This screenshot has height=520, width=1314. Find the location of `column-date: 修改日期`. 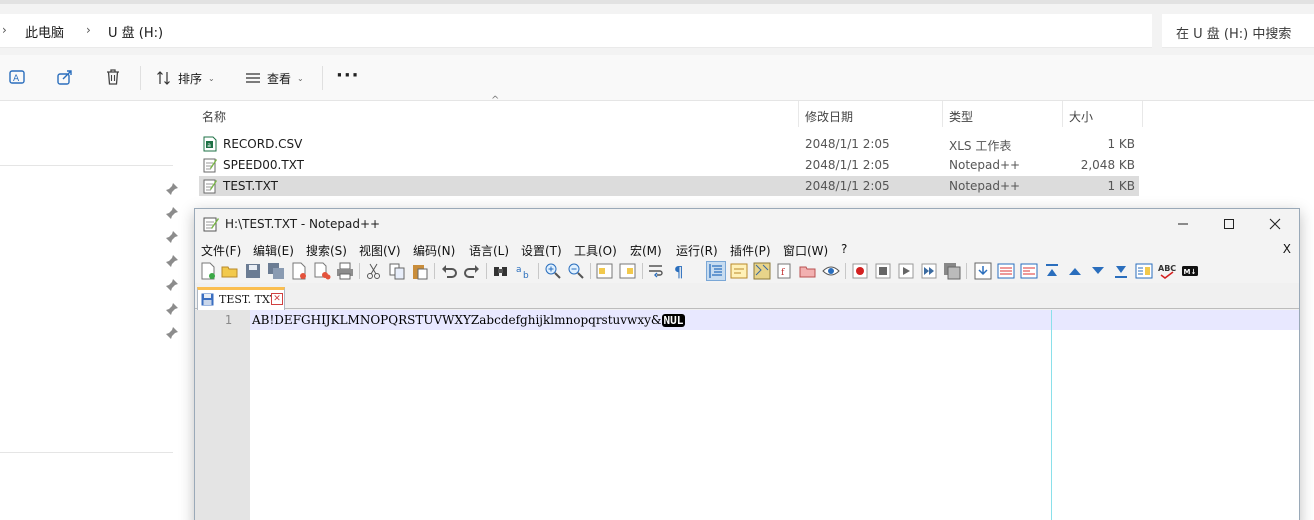

column-date: 修改日期 is located at coordinates (829, 116).